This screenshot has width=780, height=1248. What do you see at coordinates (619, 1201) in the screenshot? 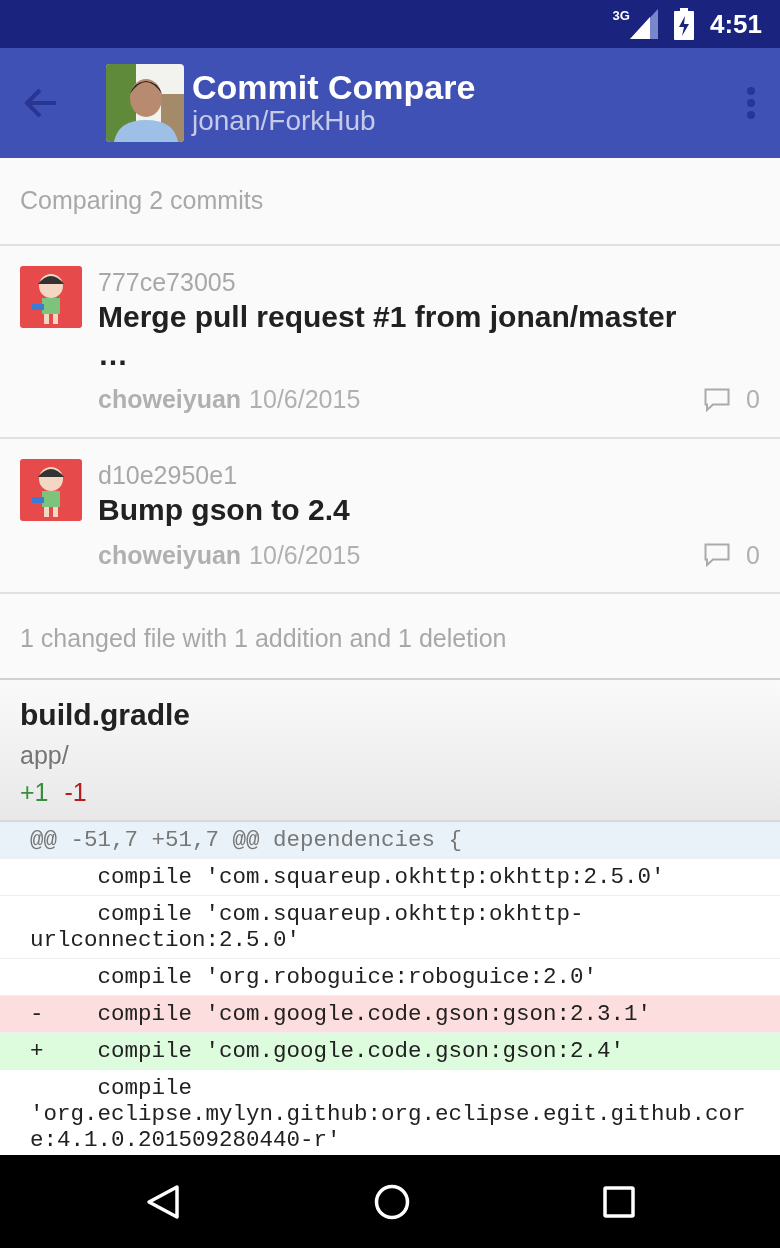
I see `recents-icon` at bounding box center [619, 1201].